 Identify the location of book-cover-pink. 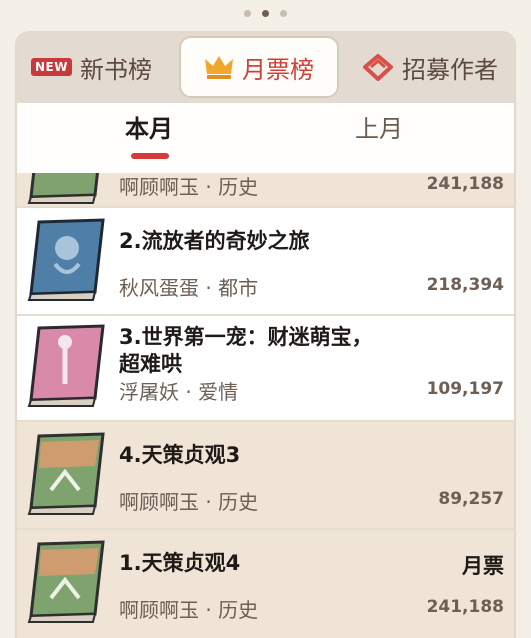
(65, 366).